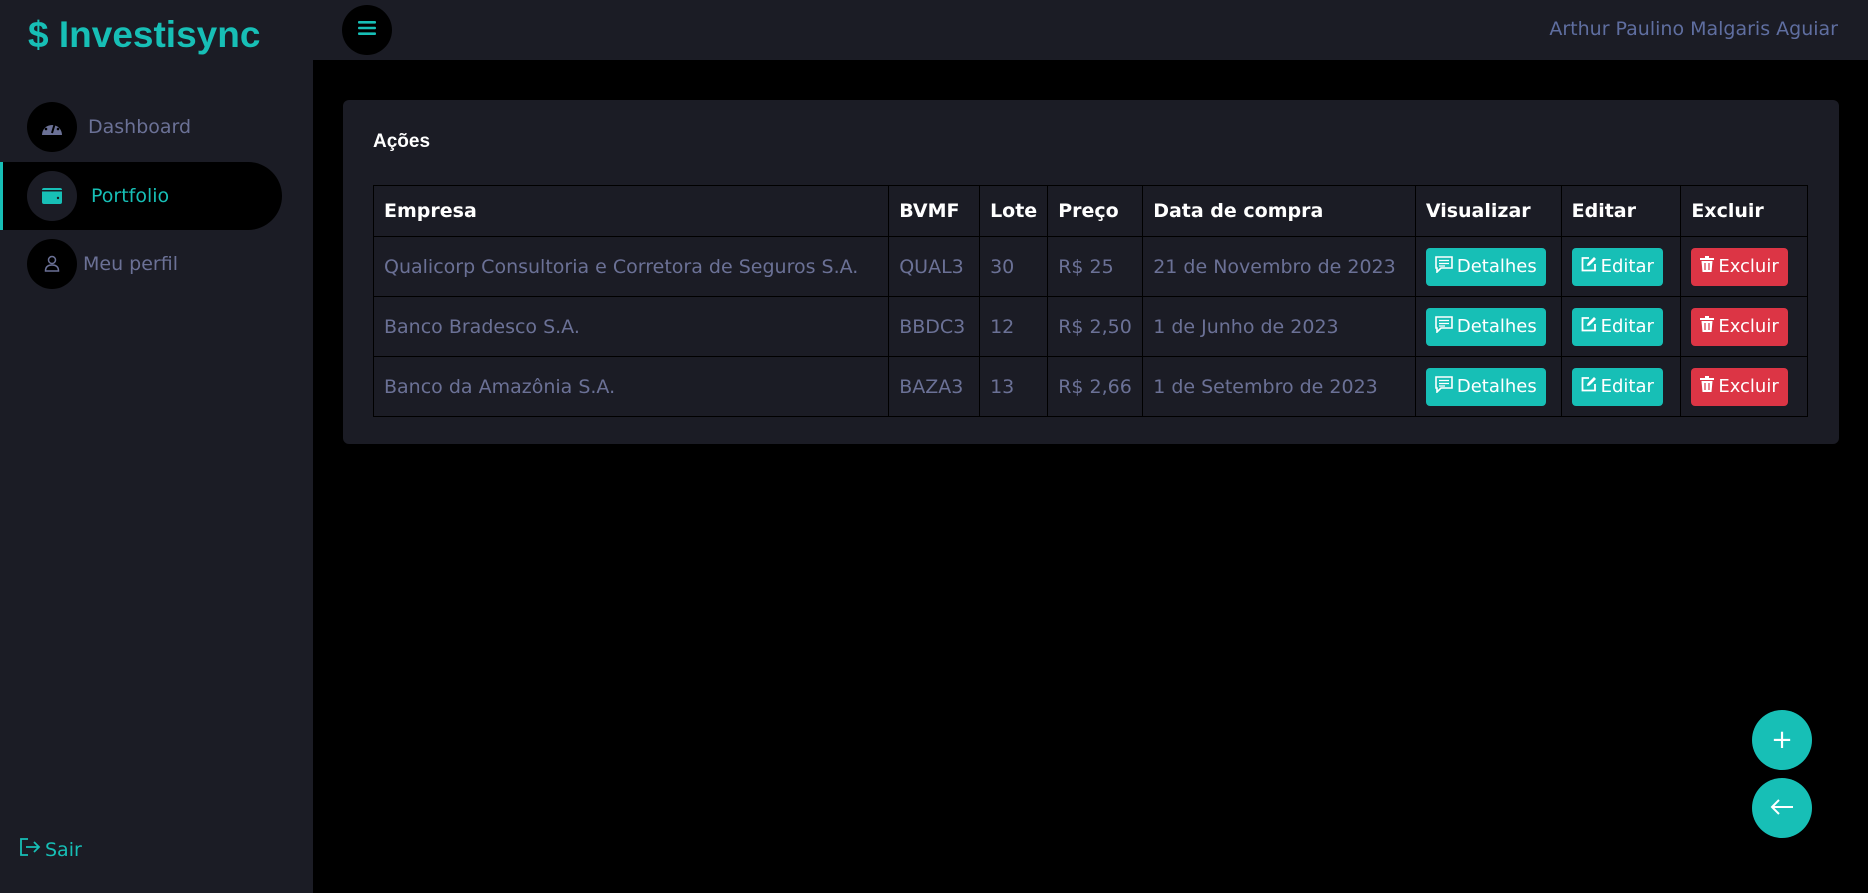  I want to click on cell-preco: R$ 2,50, so click(1095, 326).